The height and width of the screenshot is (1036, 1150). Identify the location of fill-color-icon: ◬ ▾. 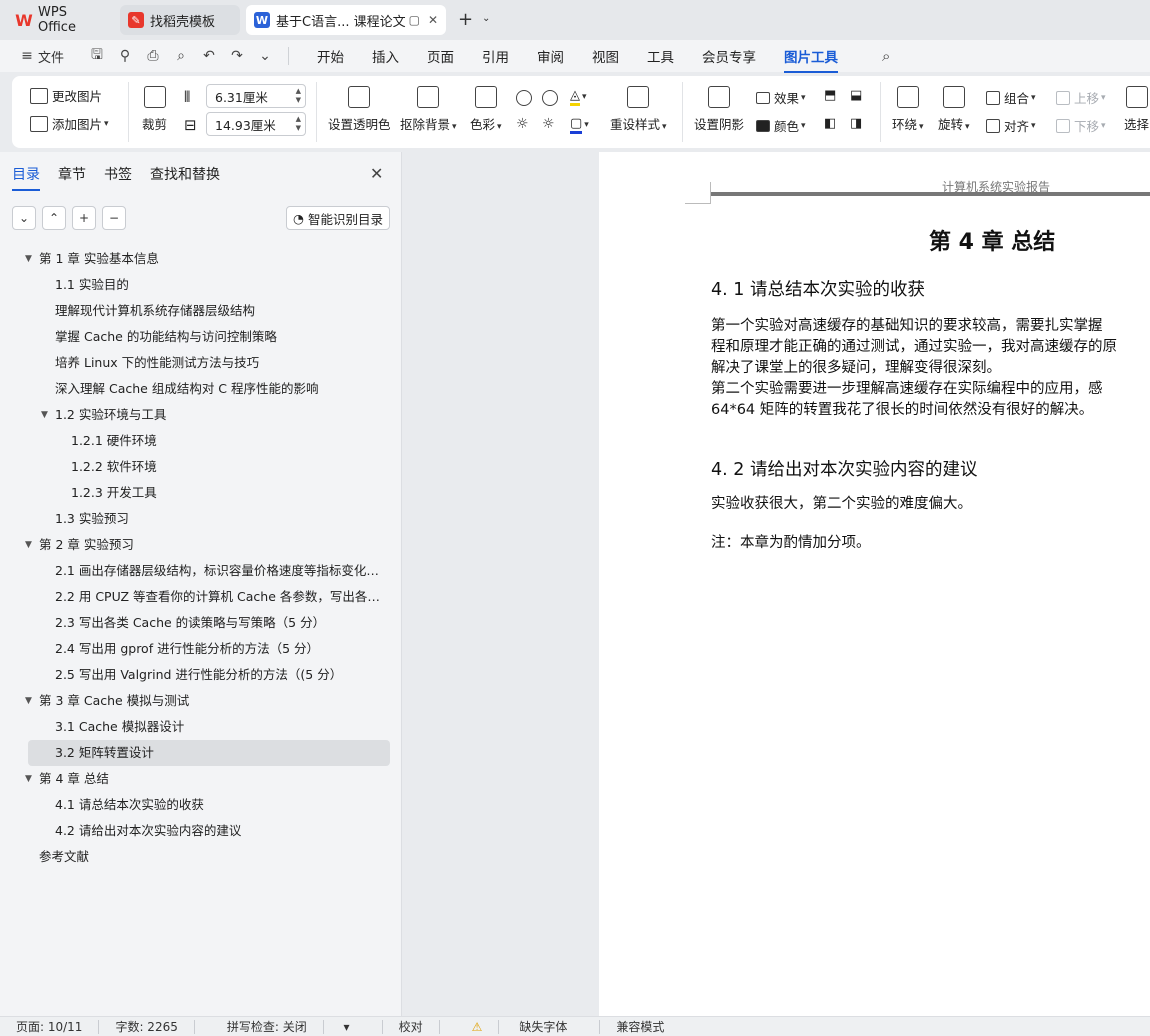
(578, 97).